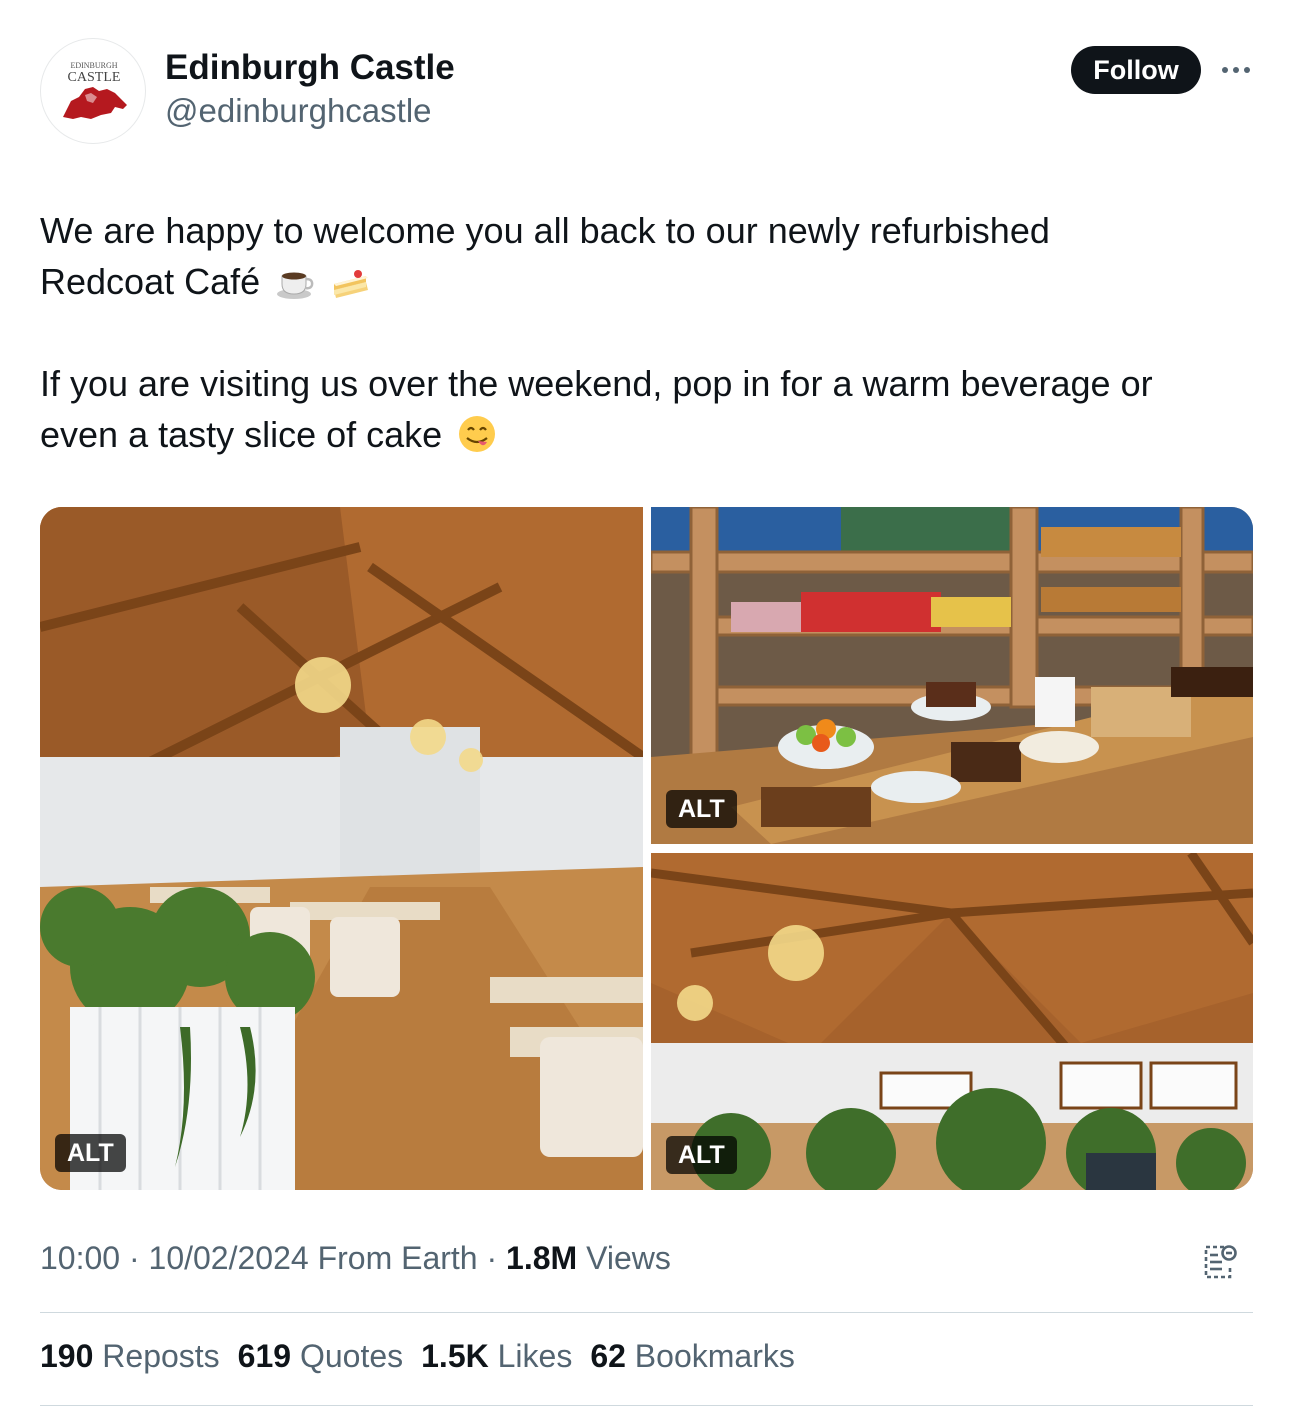 The image size is (1293, 1413). Describe the element at coordinates (542, 1258) in the screenshot. I see `views-count: 1.8M` at that location.